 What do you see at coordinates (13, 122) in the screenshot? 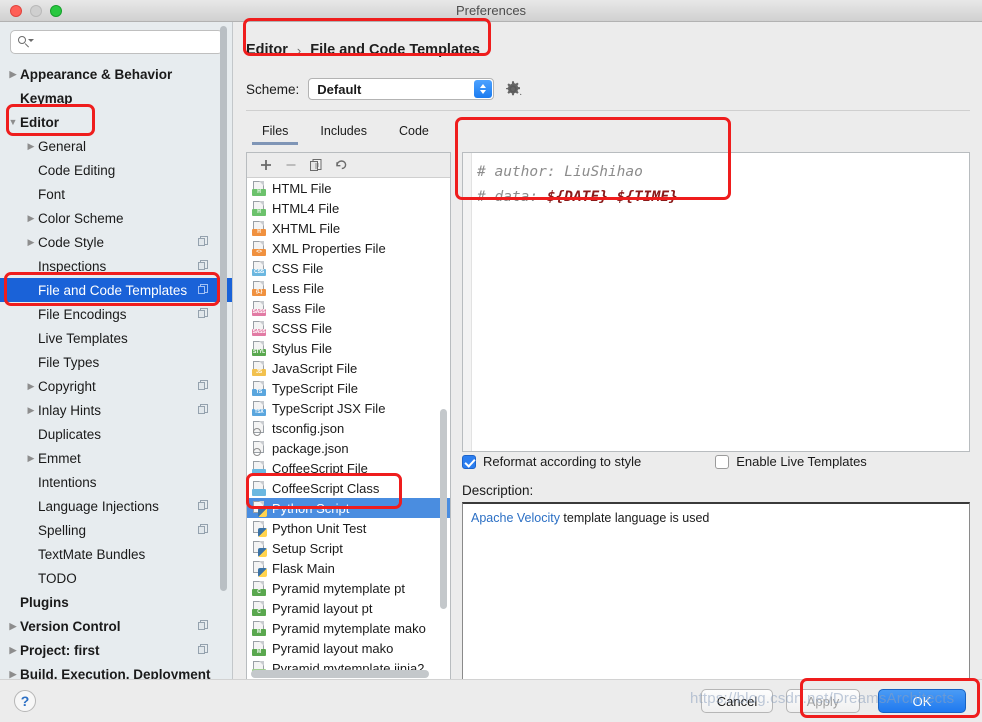
I see `chevron-down-icon: ▼` at bounding box center [13, 122].